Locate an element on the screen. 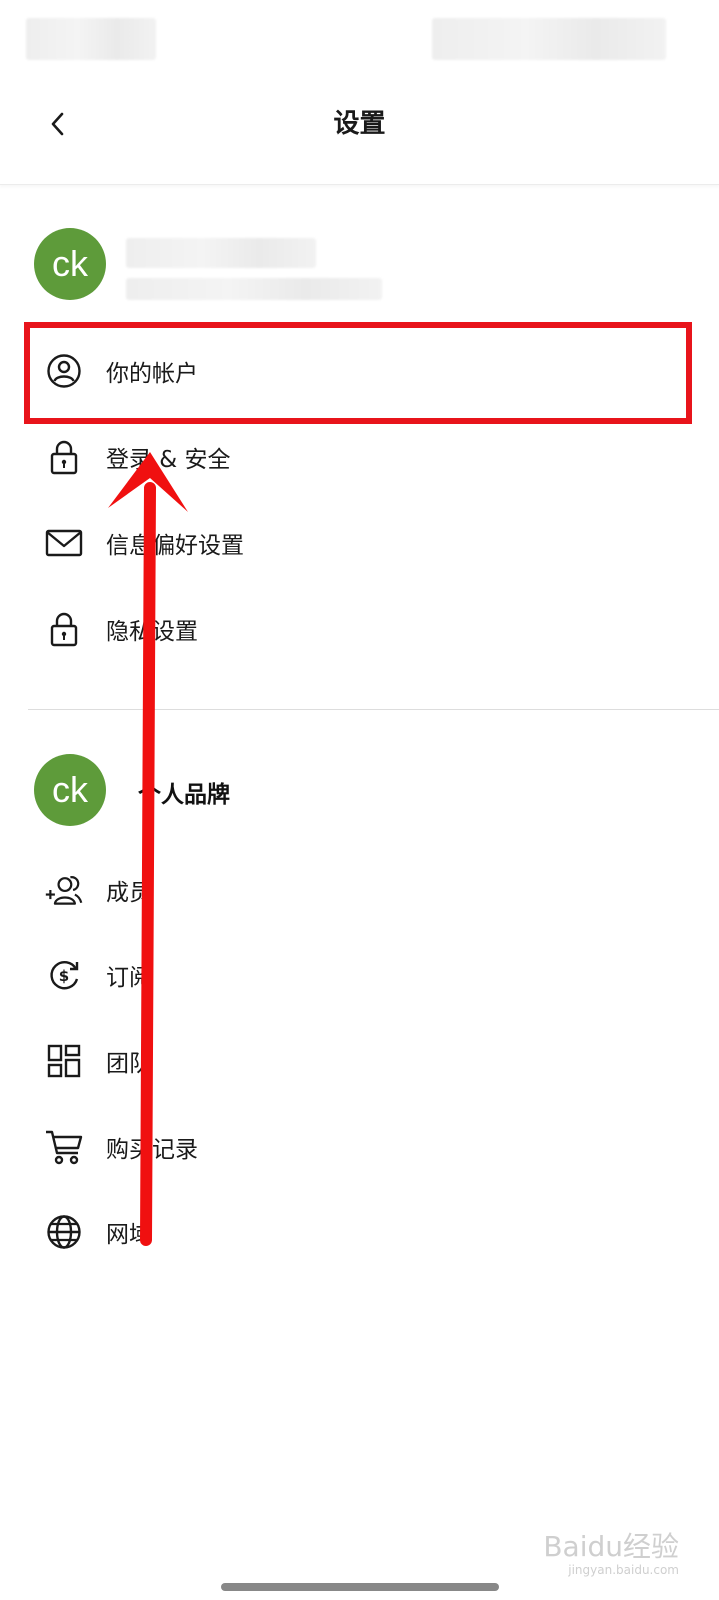 Image resolution: width=719 pixels, height=1600 pixels. account-avatar: ck is located at coordinates (70, 264).